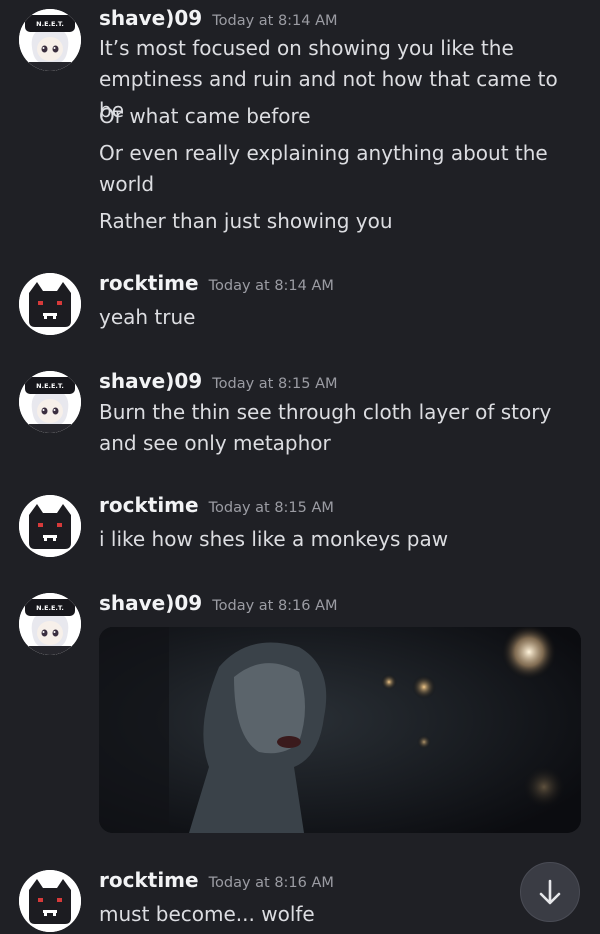 The width and height of the screenshot is (600, 934). What do you see at coordinates (147, 317) in the screenshot?
I see `message-text: yeah true` at bounding box center [147, 317].